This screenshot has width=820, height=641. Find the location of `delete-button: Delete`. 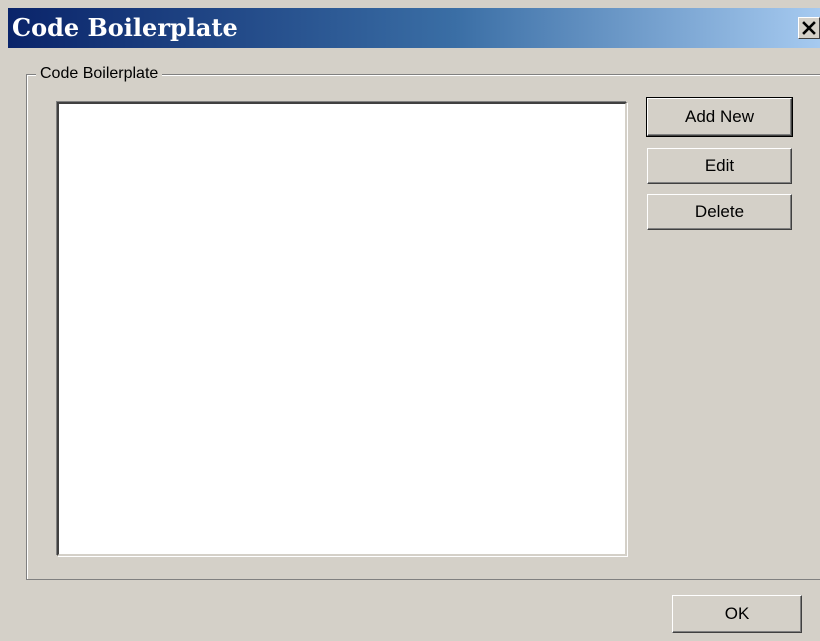

delete-button: Delete is located at coordinates (719, 212).